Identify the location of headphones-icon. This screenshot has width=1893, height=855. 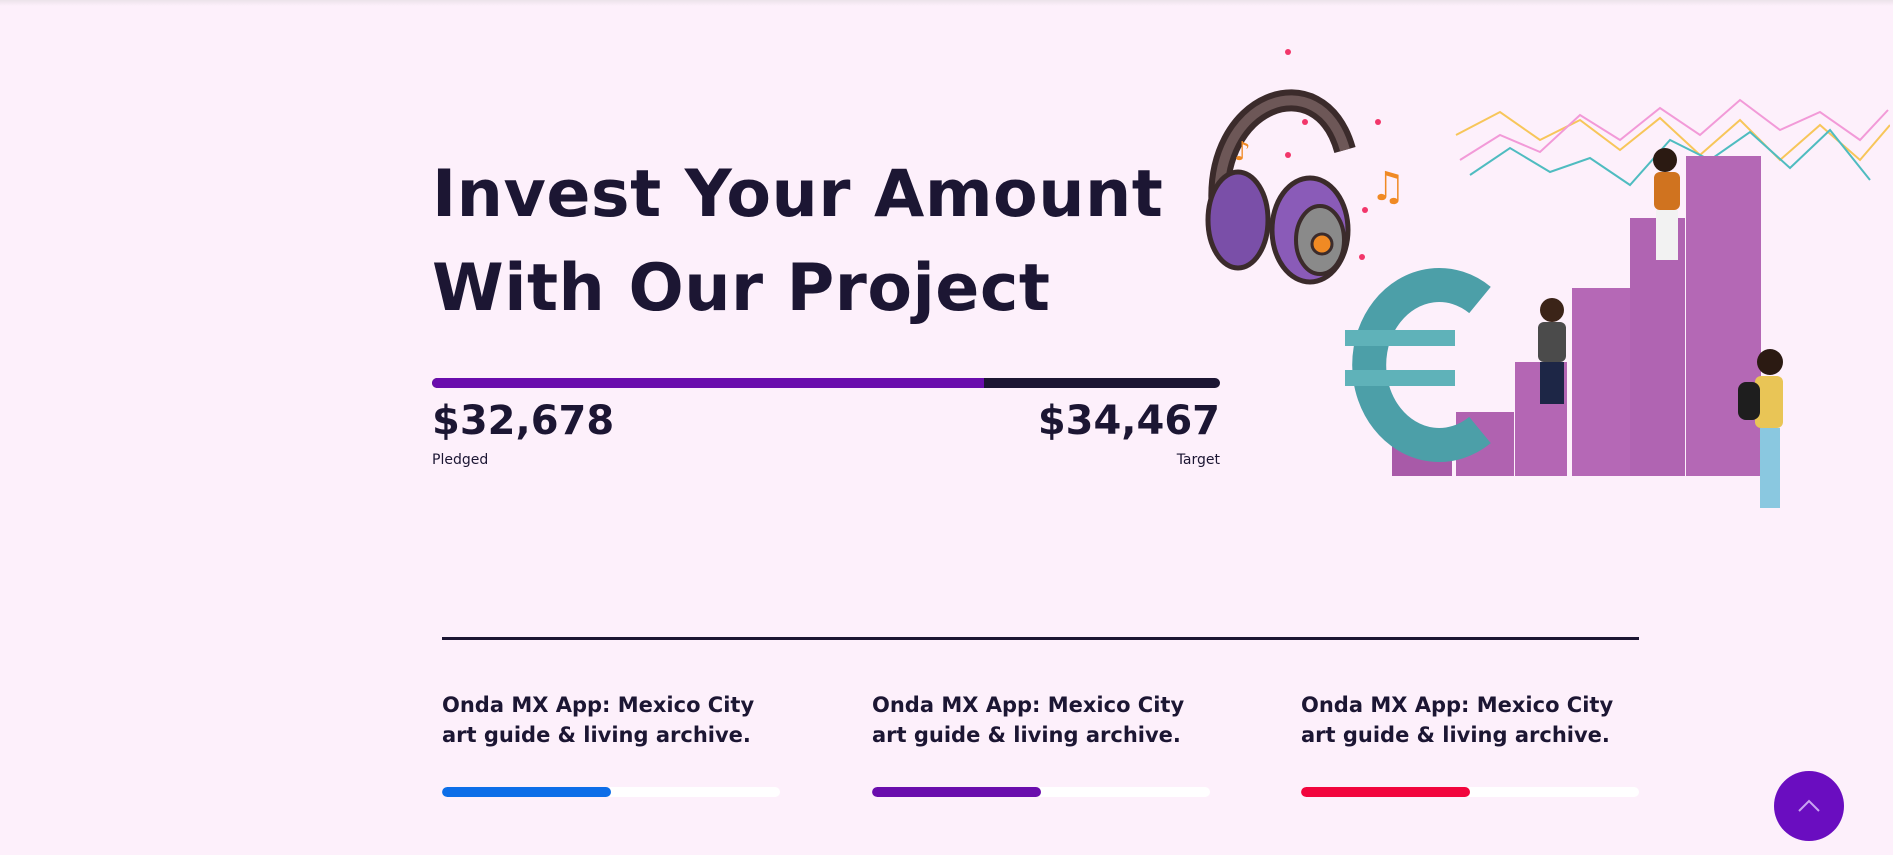
(1280, 187).